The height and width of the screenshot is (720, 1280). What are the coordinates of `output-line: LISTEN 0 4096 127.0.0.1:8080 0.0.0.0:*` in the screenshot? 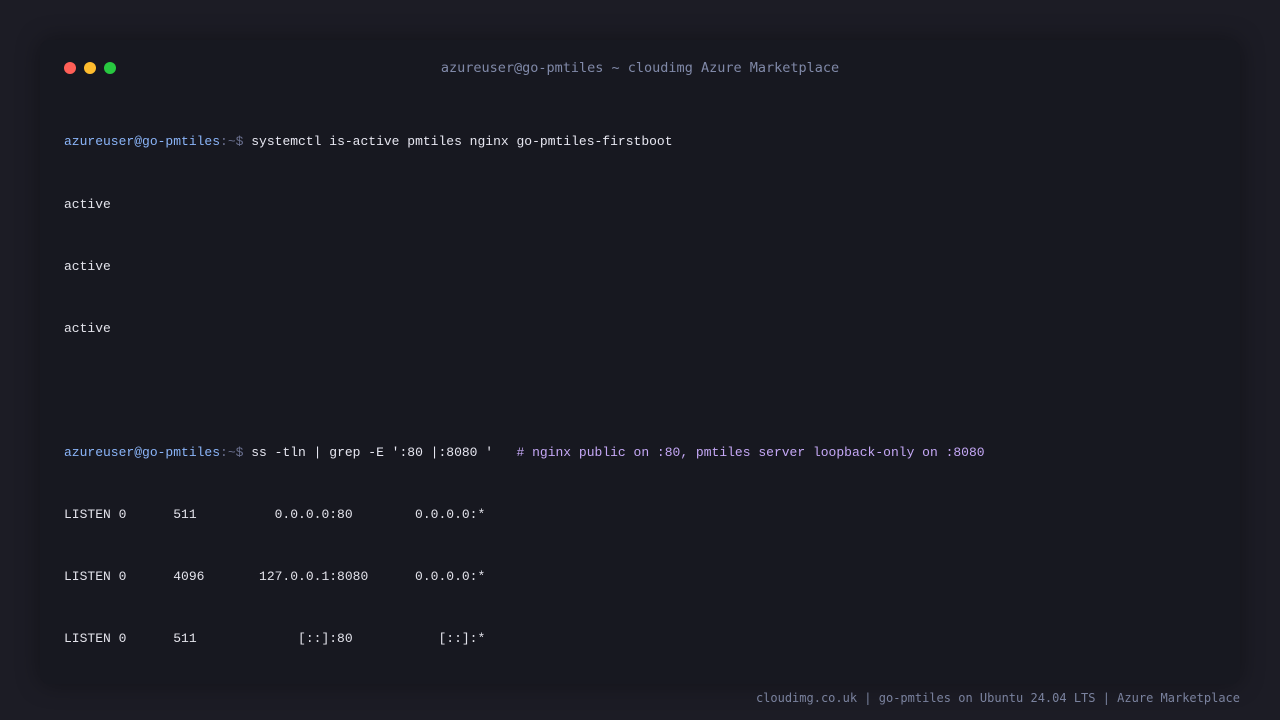 It's located at (275, 577).